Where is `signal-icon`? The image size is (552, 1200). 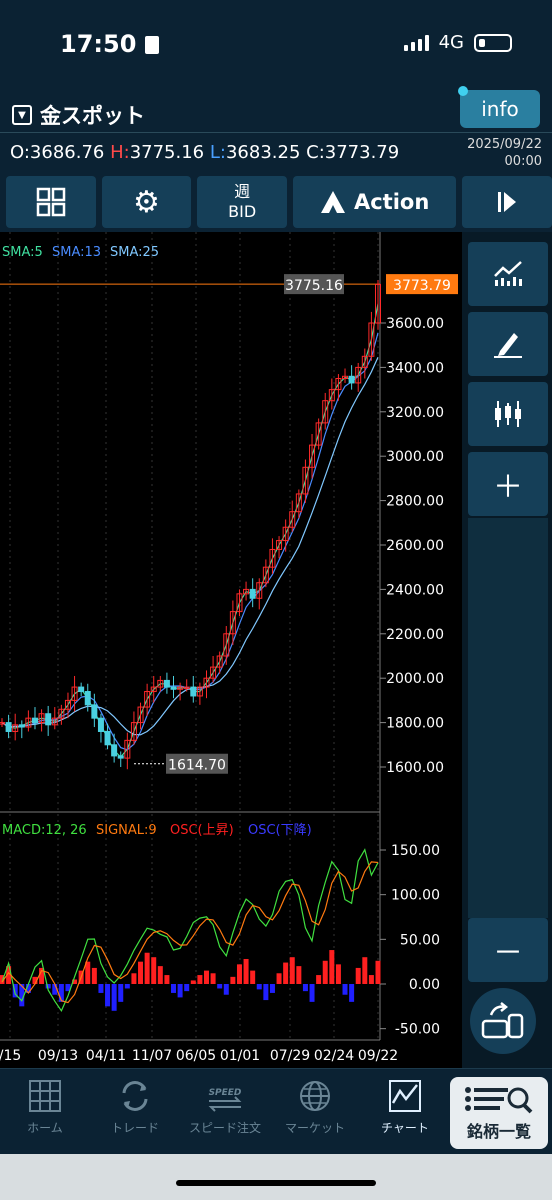
signal-icon is located at coordinates (416, 42).